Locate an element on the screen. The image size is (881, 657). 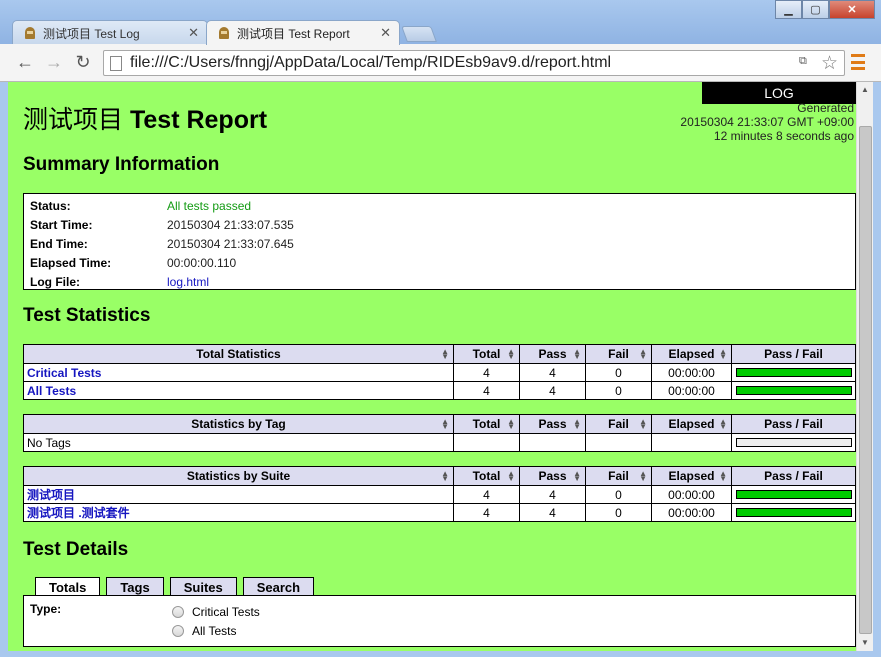
radio-label: All Tests is located at coordinates (214, 631).